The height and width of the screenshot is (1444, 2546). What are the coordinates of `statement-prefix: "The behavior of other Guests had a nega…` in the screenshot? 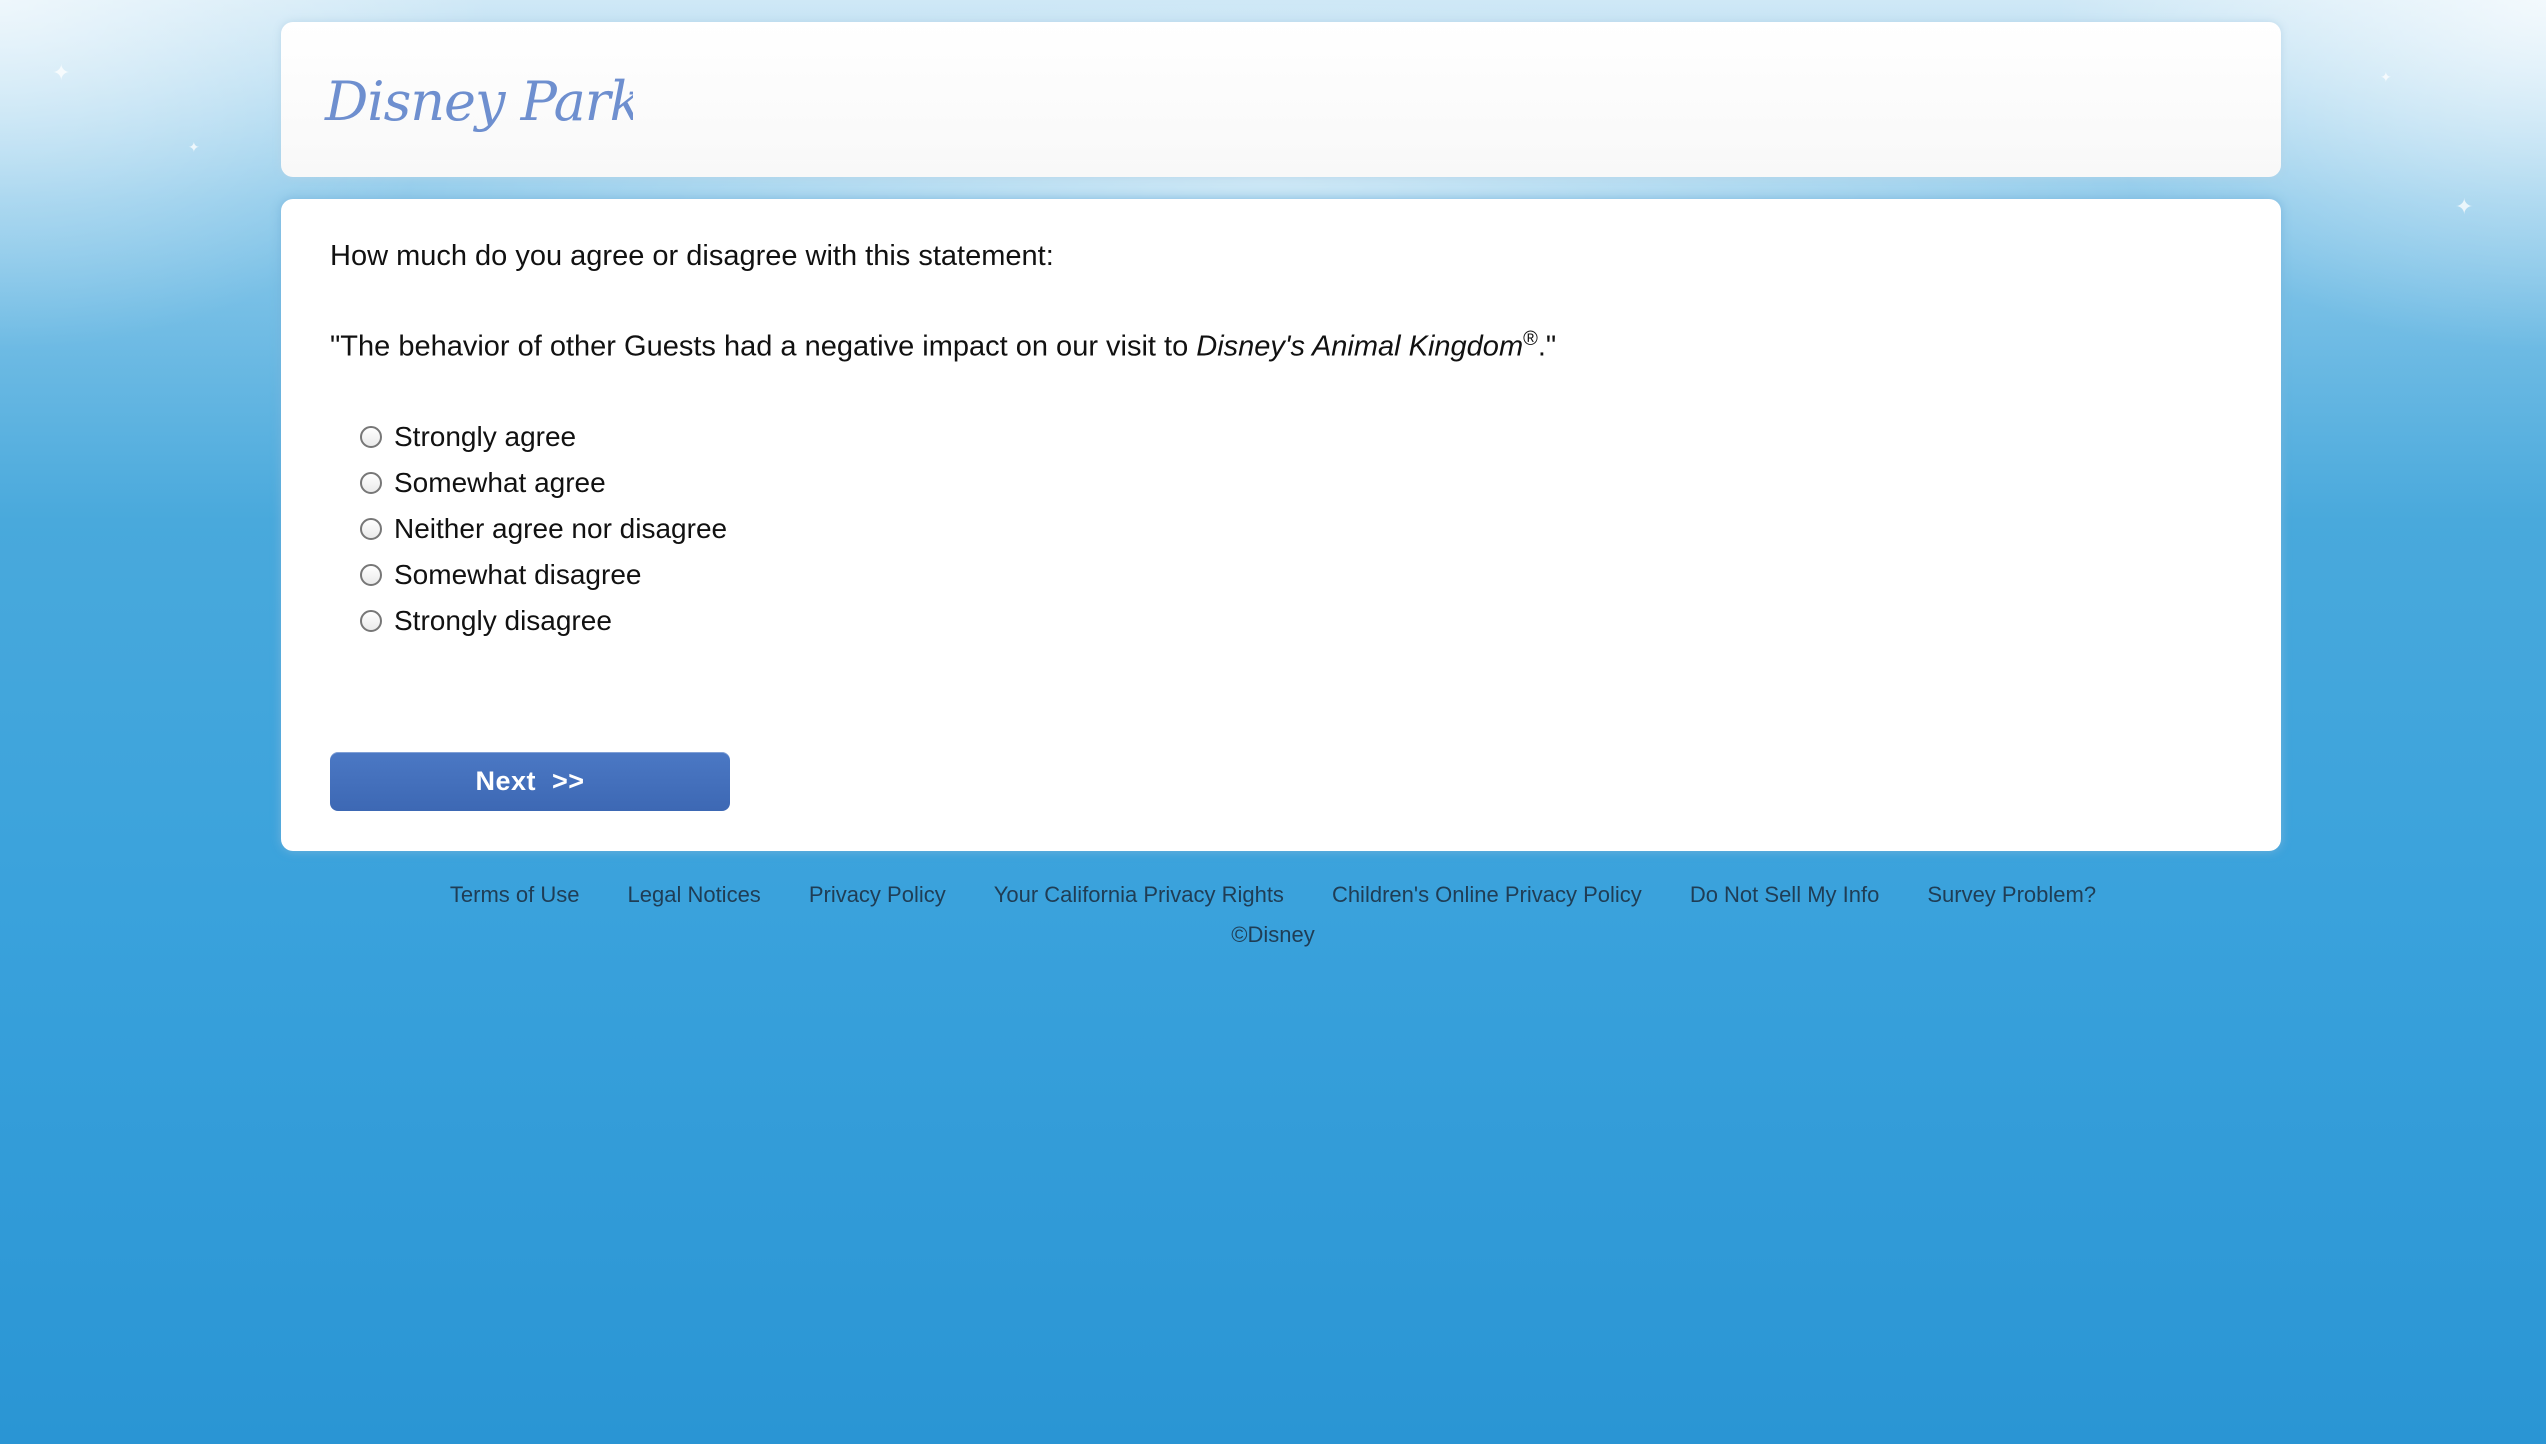 It's located at (763, 346).